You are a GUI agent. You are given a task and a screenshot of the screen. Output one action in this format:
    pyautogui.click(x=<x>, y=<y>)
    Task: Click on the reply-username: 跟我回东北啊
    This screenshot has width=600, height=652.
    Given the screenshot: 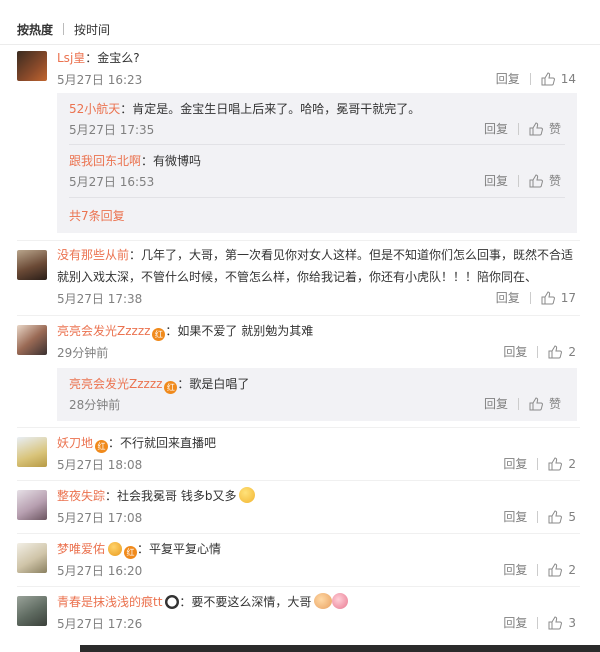 What is the action you would take?
    pyautogui.click(x=105, y=161)
    